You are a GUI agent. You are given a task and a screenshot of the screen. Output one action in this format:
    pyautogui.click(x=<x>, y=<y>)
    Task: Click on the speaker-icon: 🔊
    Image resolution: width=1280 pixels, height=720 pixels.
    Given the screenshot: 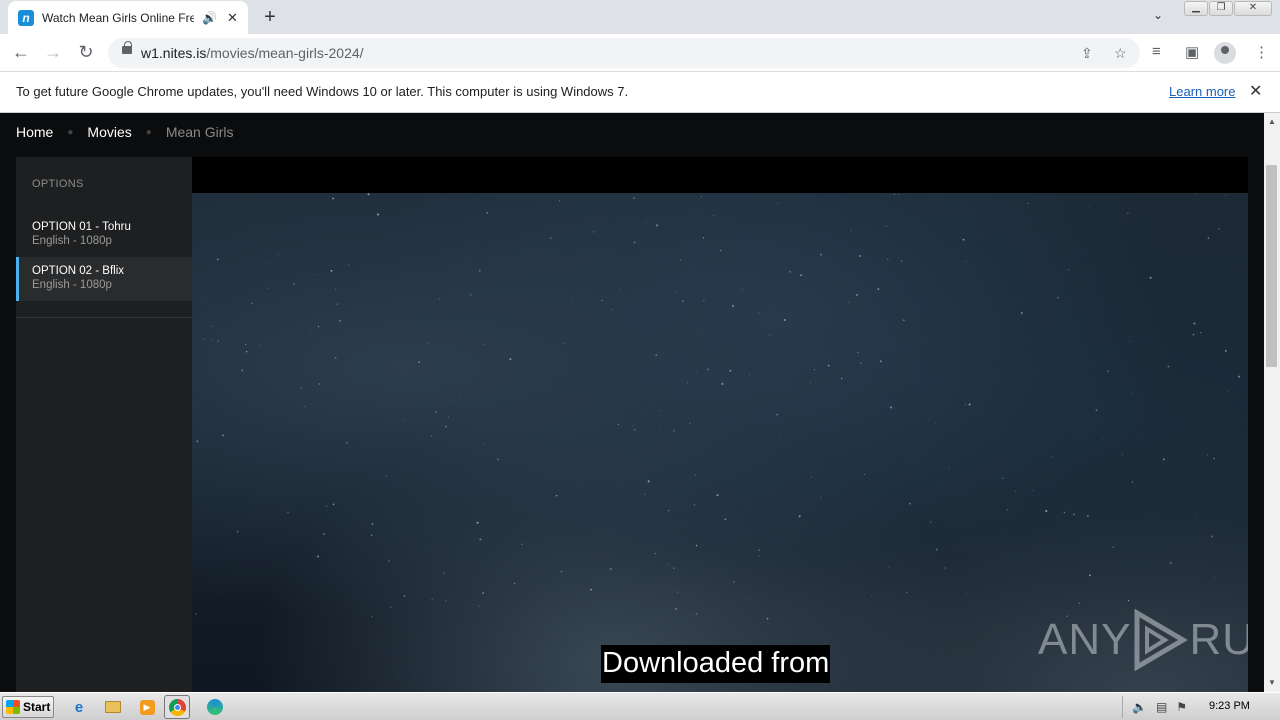 What is the action you would take?
    pyautogui.click(x=209, y=18)
    